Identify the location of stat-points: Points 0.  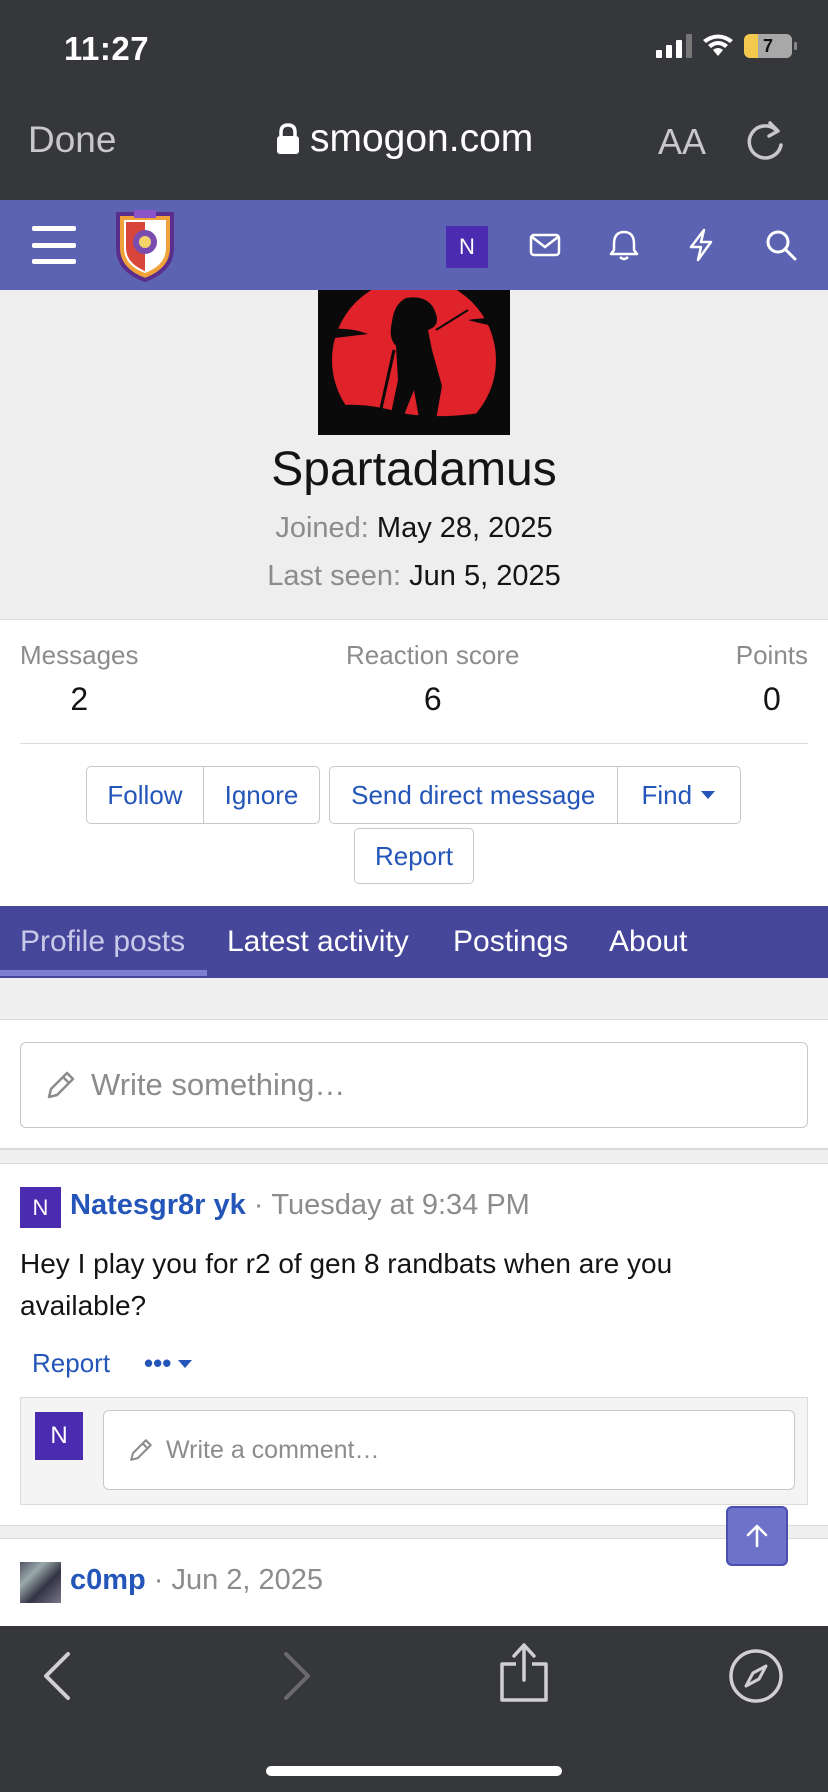
(772, 679).